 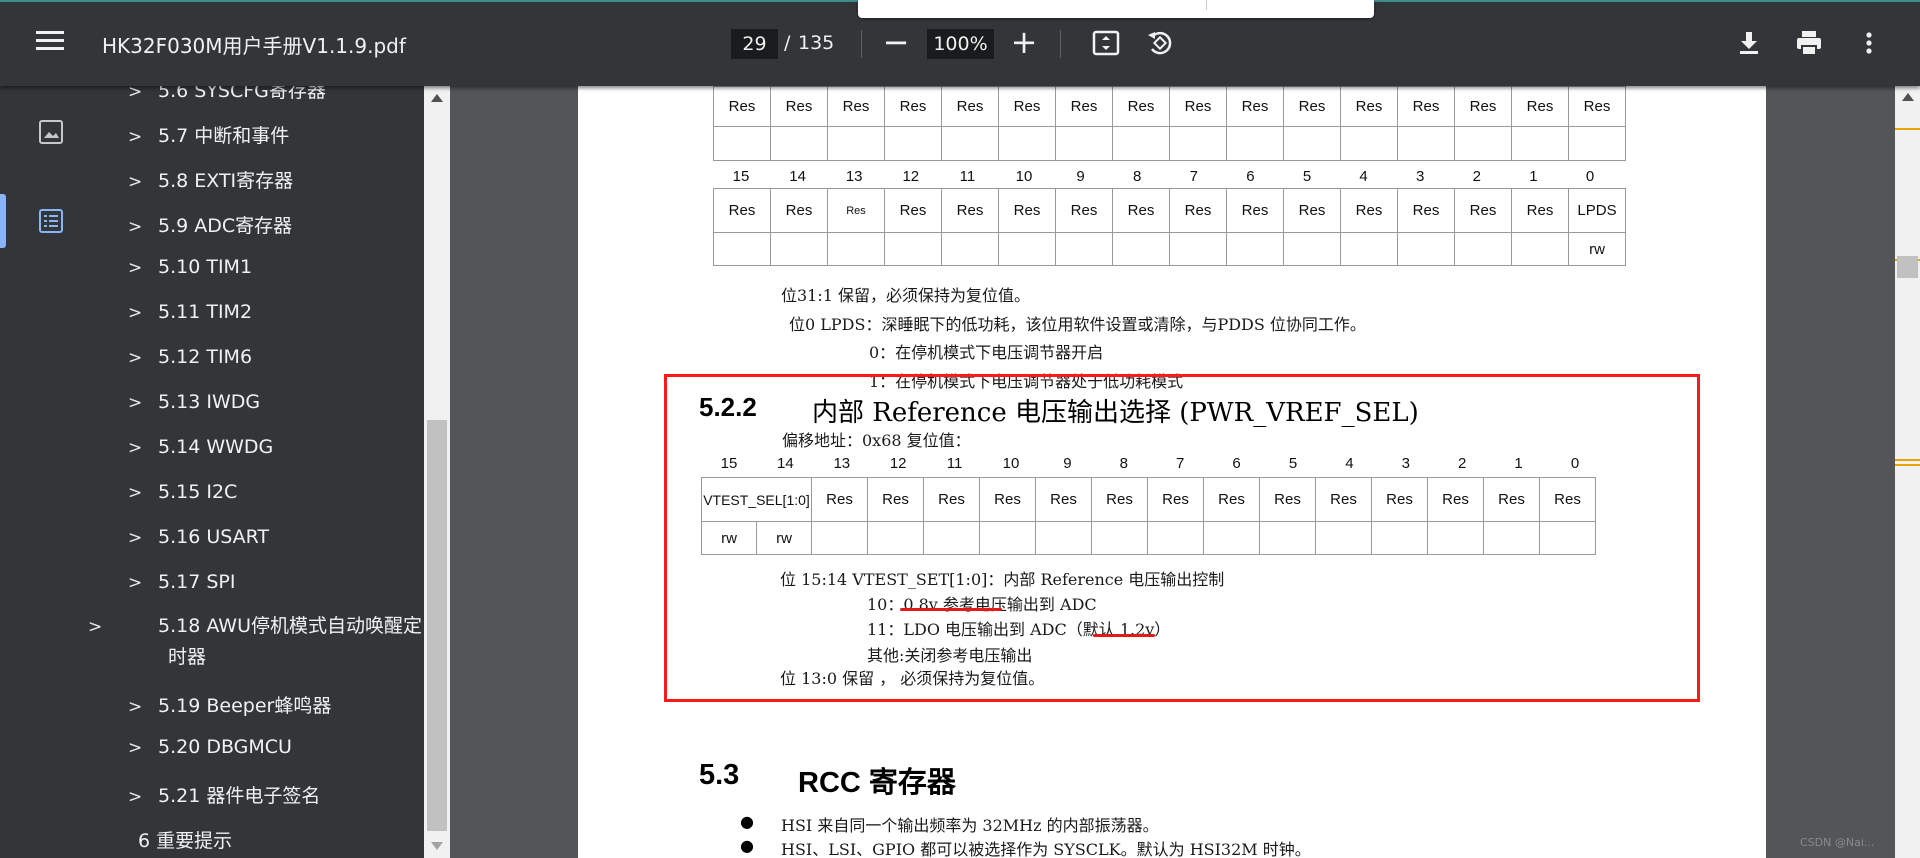 I want to click on search-hit-marker, so click(x=1907, y=460).